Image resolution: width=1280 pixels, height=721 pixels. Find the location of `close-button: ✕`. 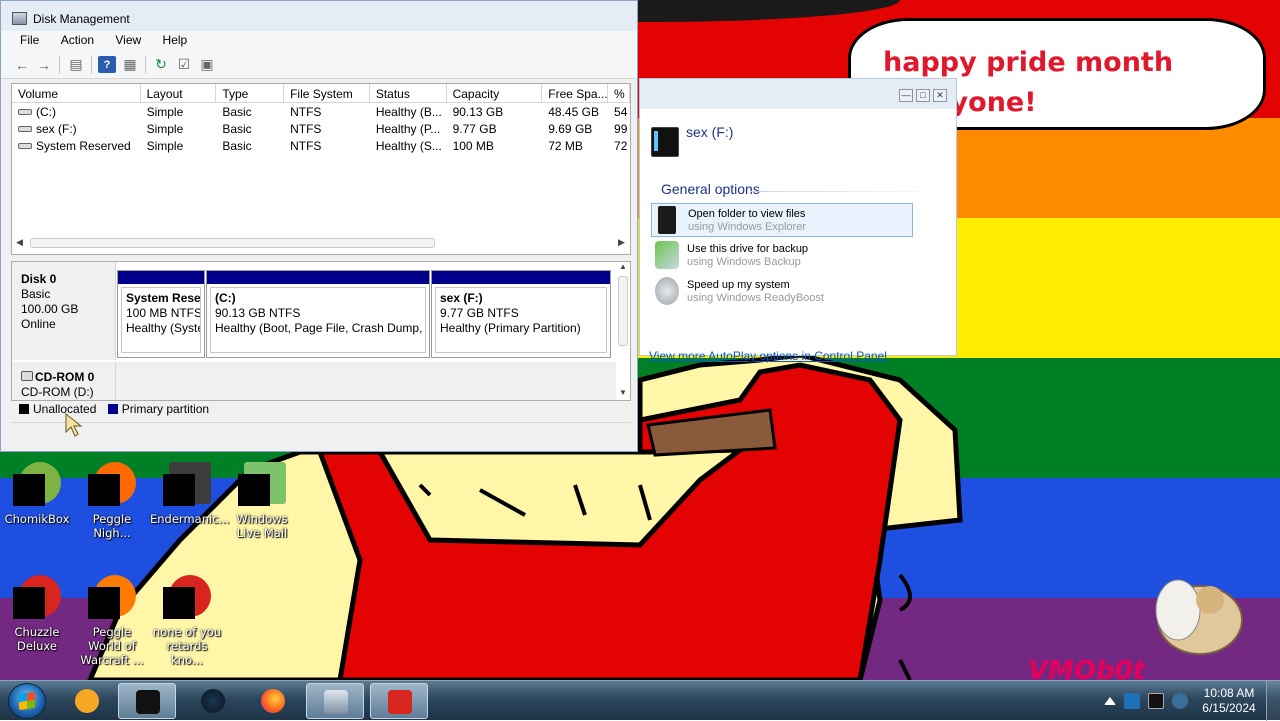

close-button: ✕ is located at coordinates (940, 95).